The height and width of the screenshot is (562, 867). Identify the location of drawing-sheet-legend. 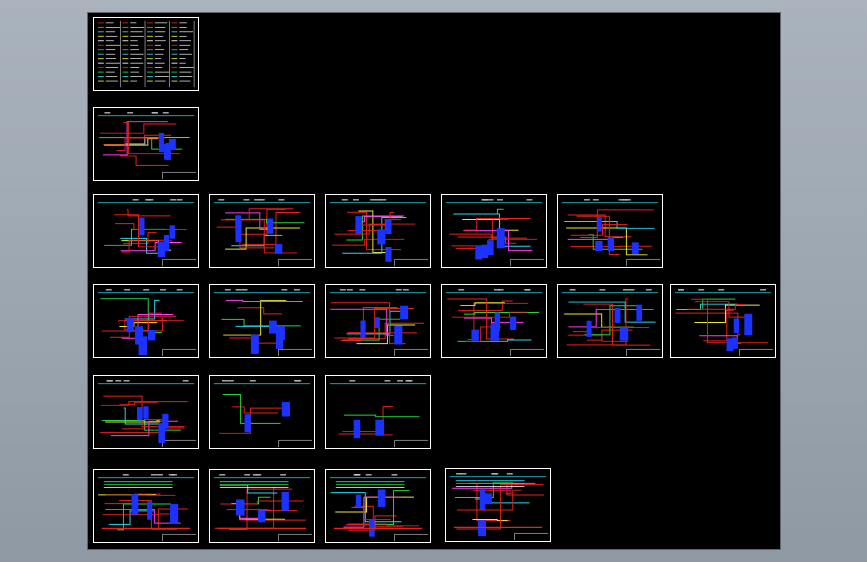
(146, 54).